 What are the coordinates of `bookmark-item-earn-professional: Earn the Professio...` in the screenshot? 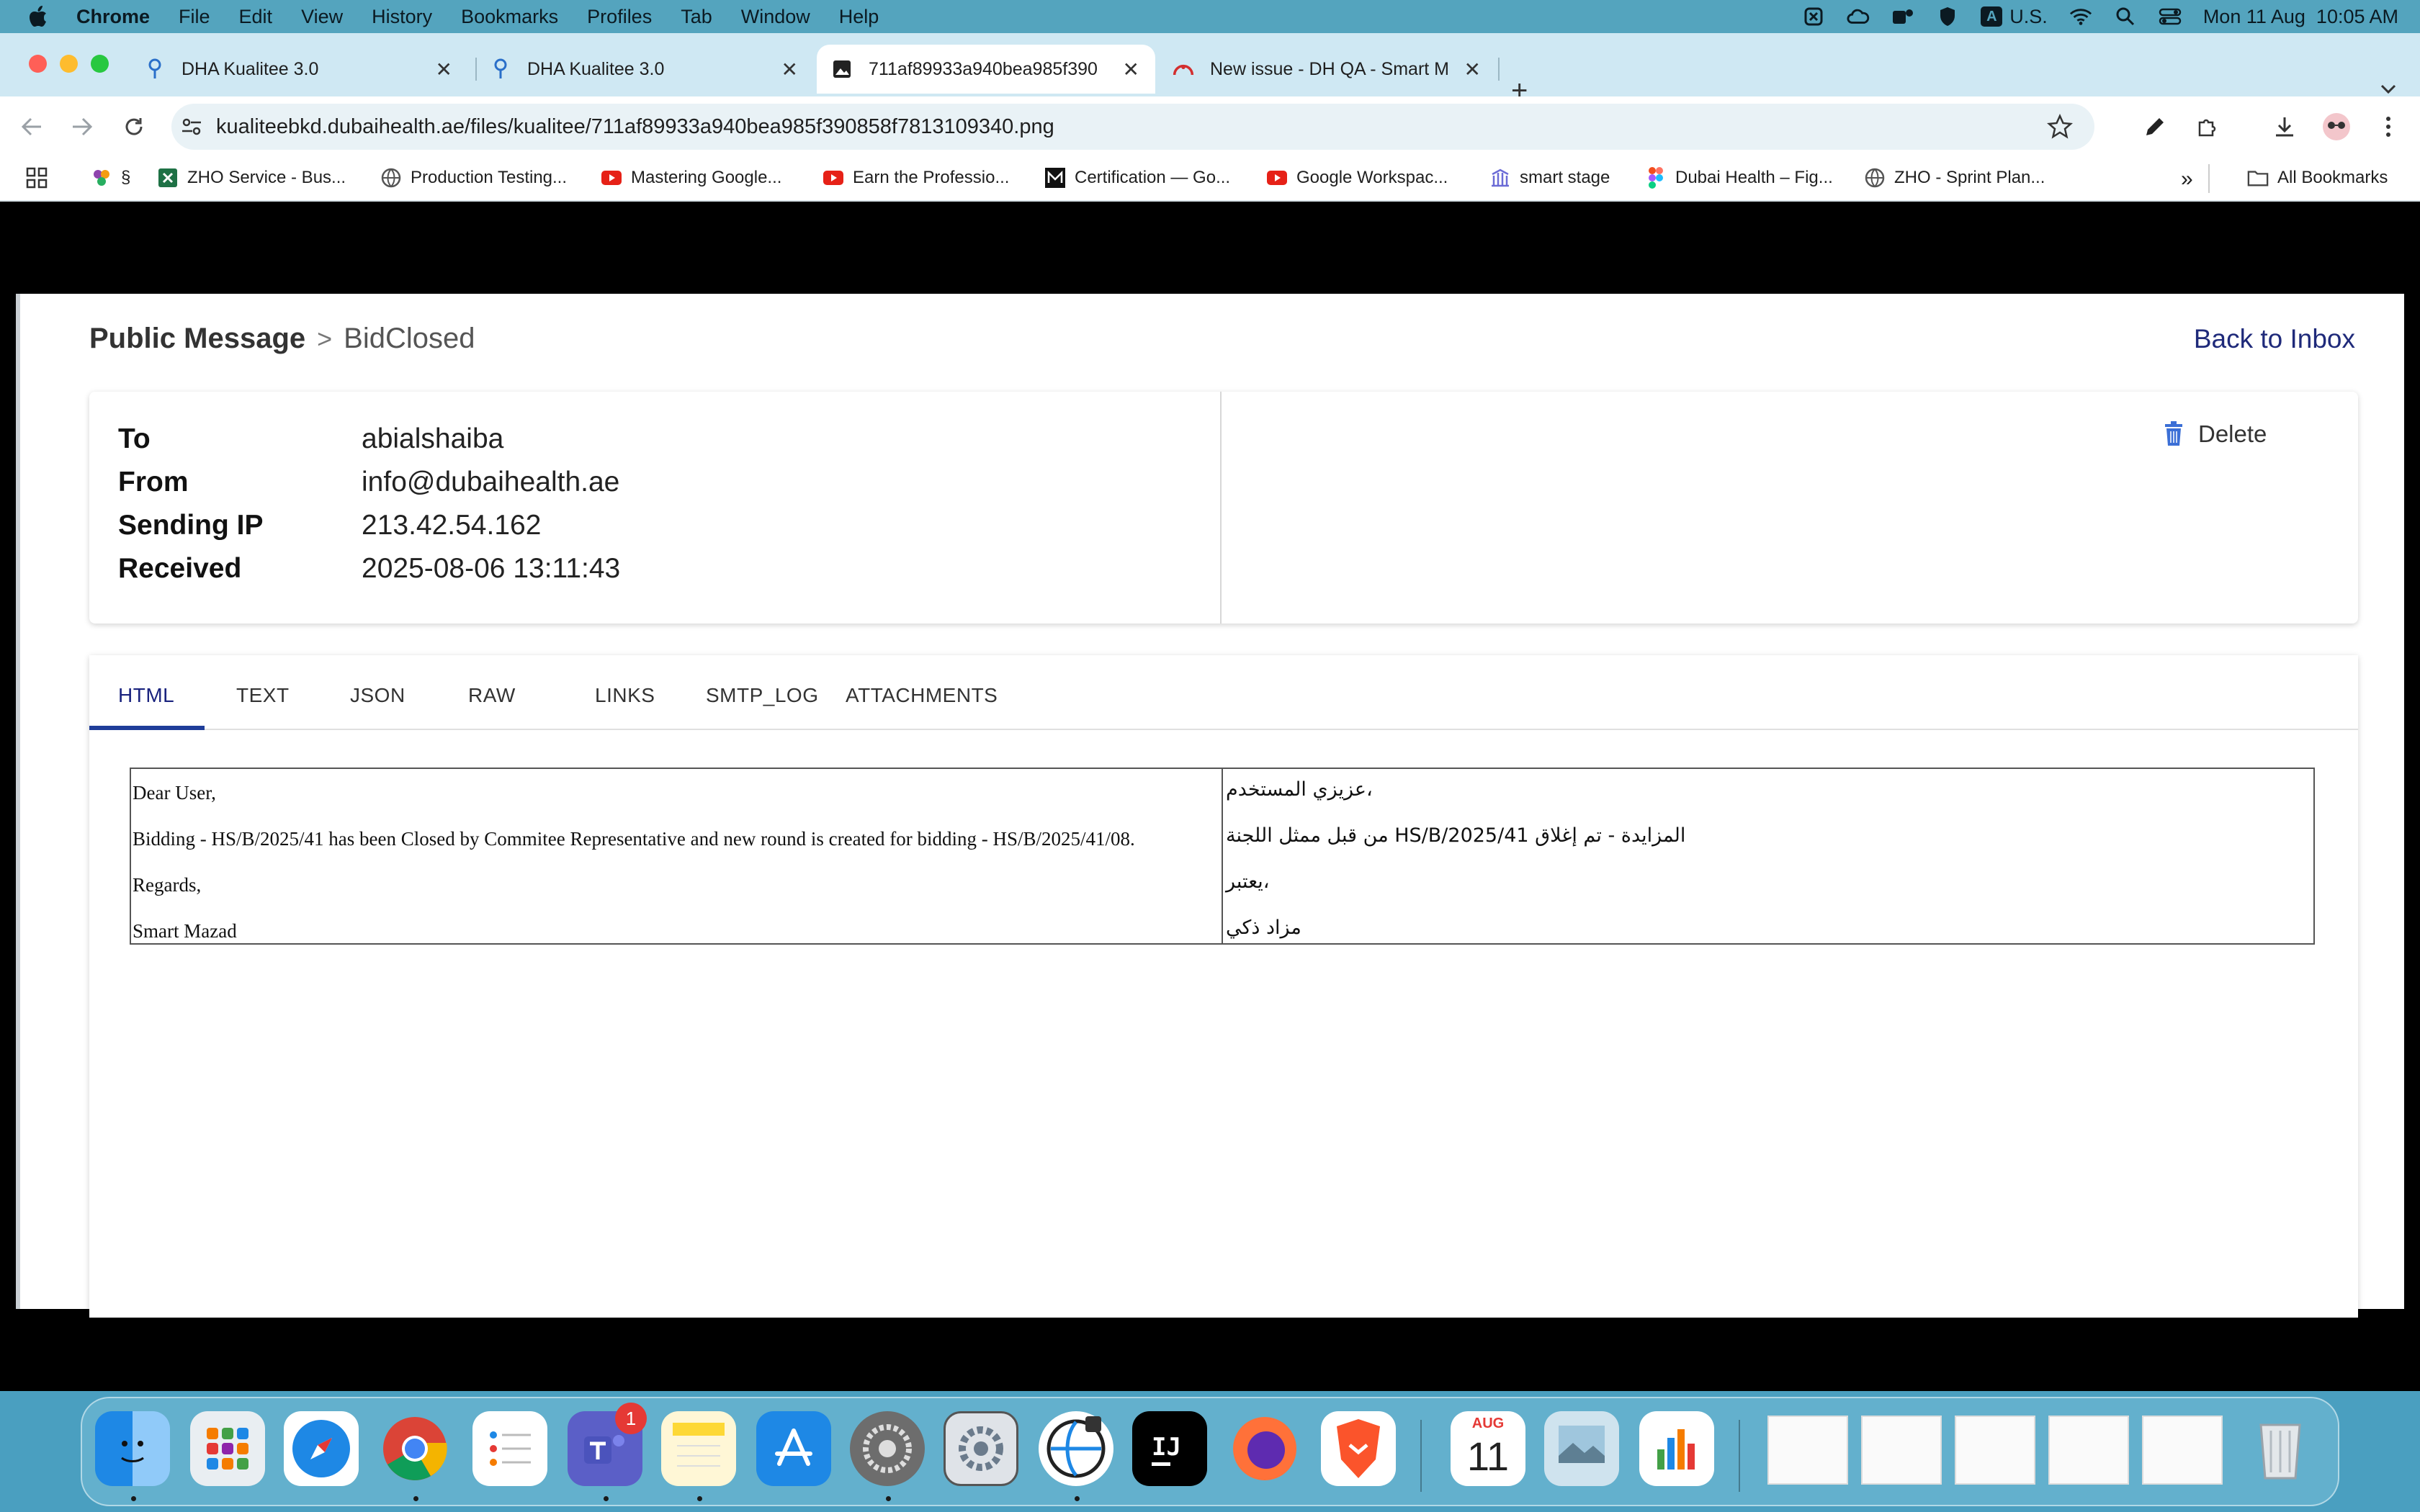 It's located at (916, 178).